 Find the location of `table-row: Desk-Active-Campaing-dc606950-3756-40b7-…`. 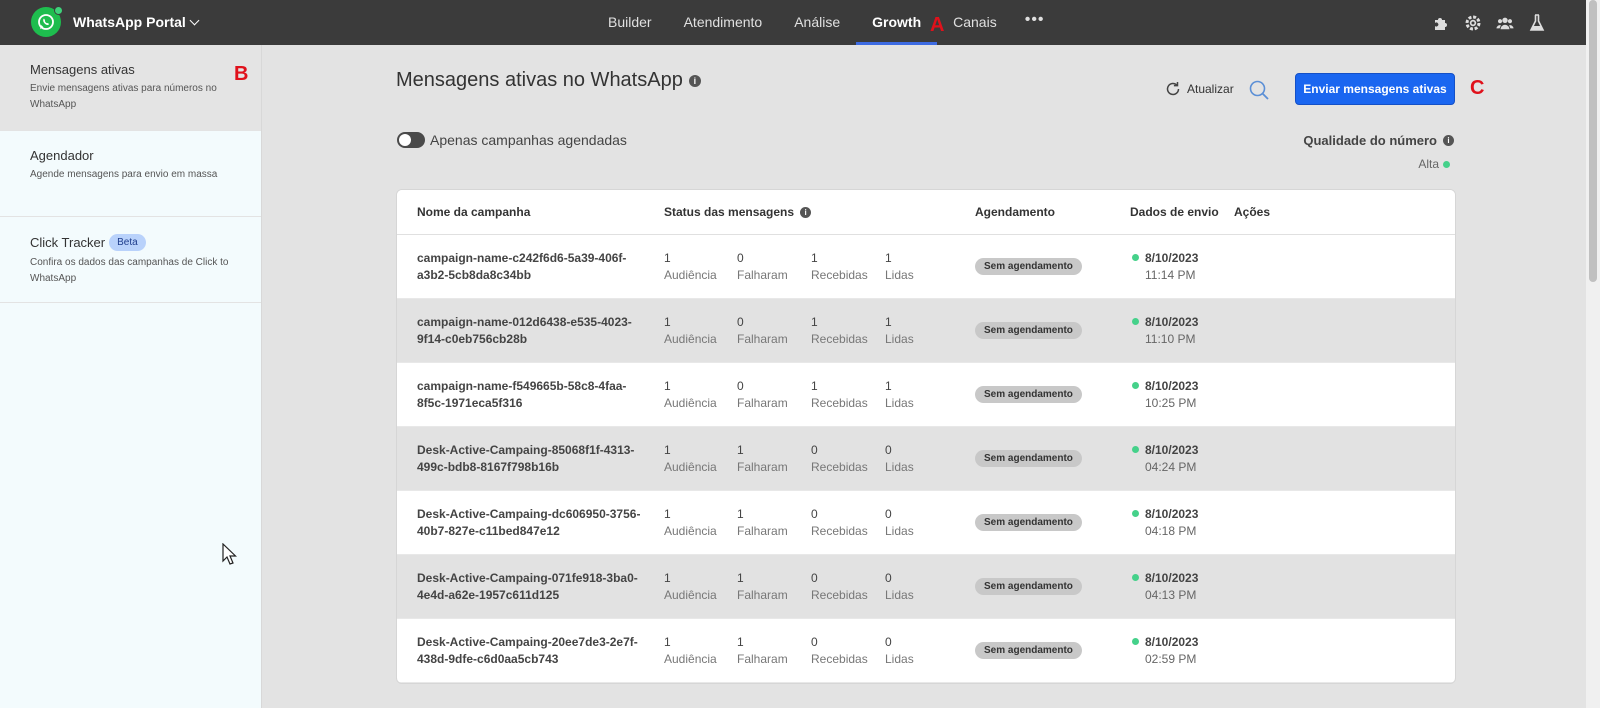

table-row: Desk-Active-Campaing-dc606950-3756-40b7-… is located at coordinates (926, 523).